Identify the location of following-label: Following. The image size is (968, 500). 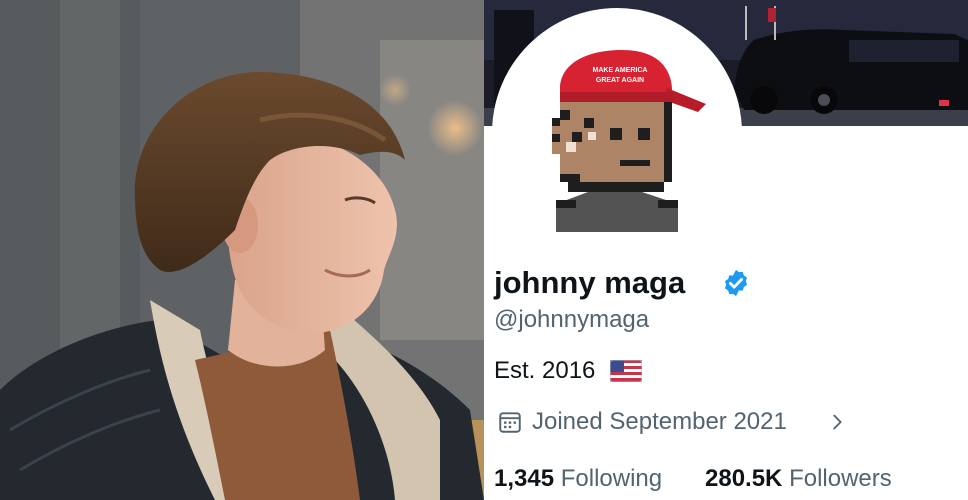
(611, 478).